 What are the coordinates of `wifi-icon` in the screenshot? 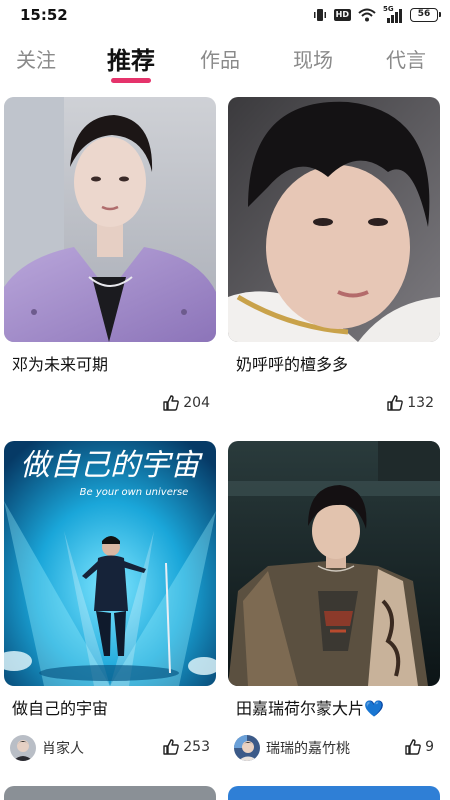 It's located at (367, 15).